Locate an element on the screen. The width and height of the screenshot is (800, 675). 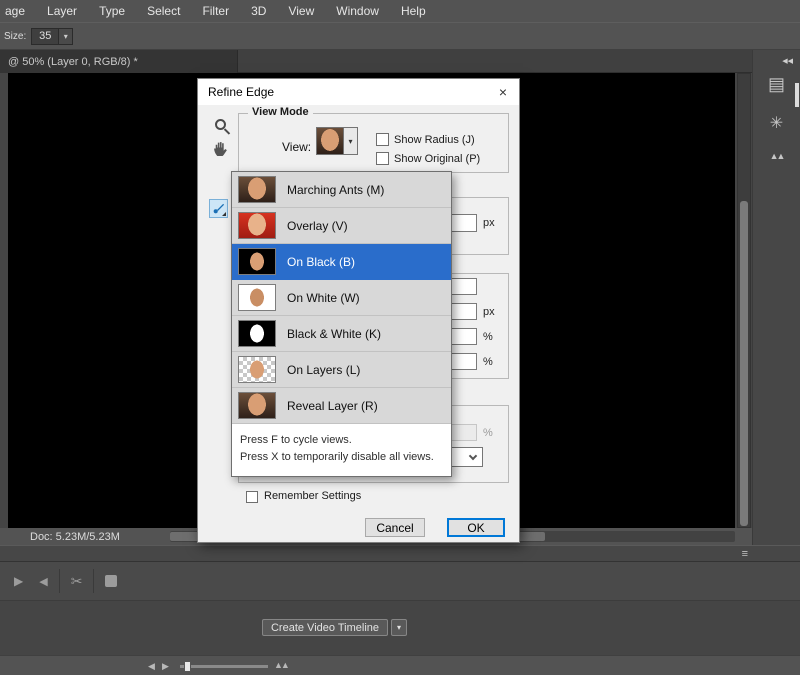
panel-star-icon: ✳ is located at coordinates (776, 123).